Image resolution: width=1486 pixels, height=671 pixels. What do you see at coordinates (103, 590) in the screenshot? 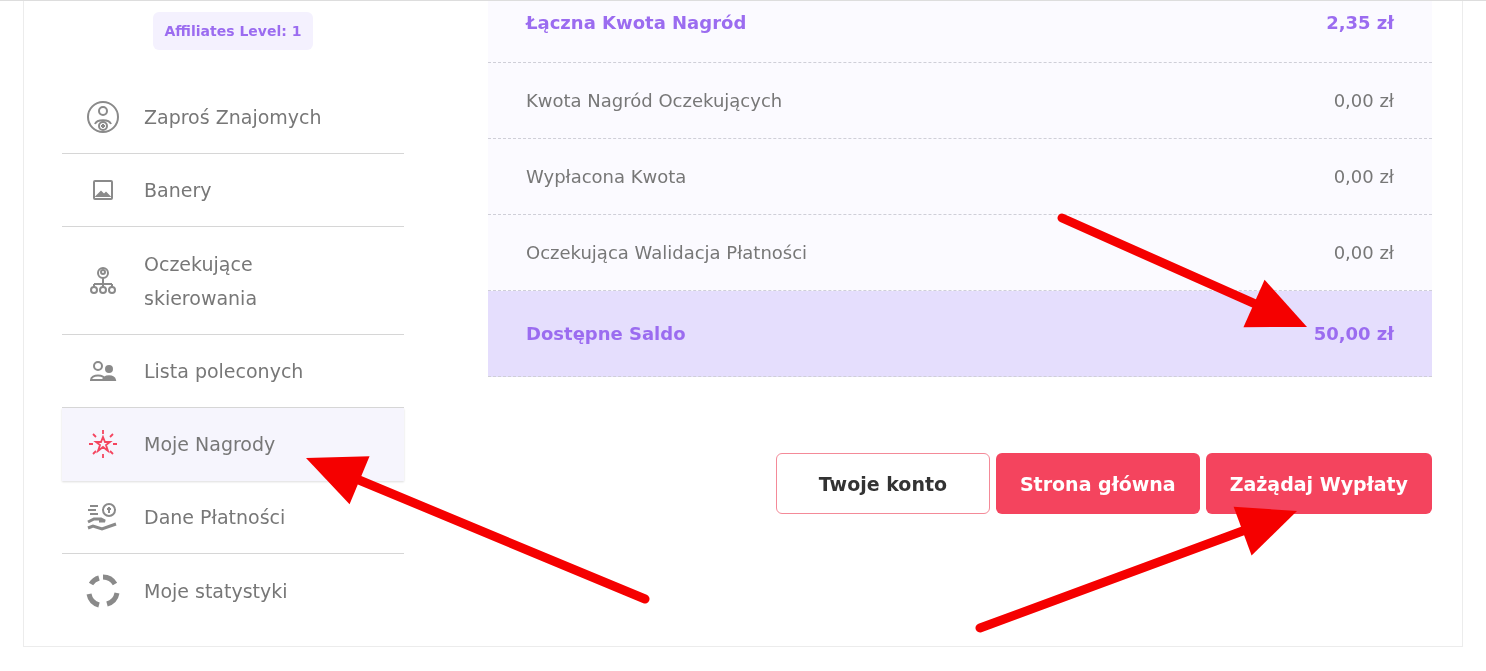
I see `ring-chart-icon` at bounding box center [103, 590].